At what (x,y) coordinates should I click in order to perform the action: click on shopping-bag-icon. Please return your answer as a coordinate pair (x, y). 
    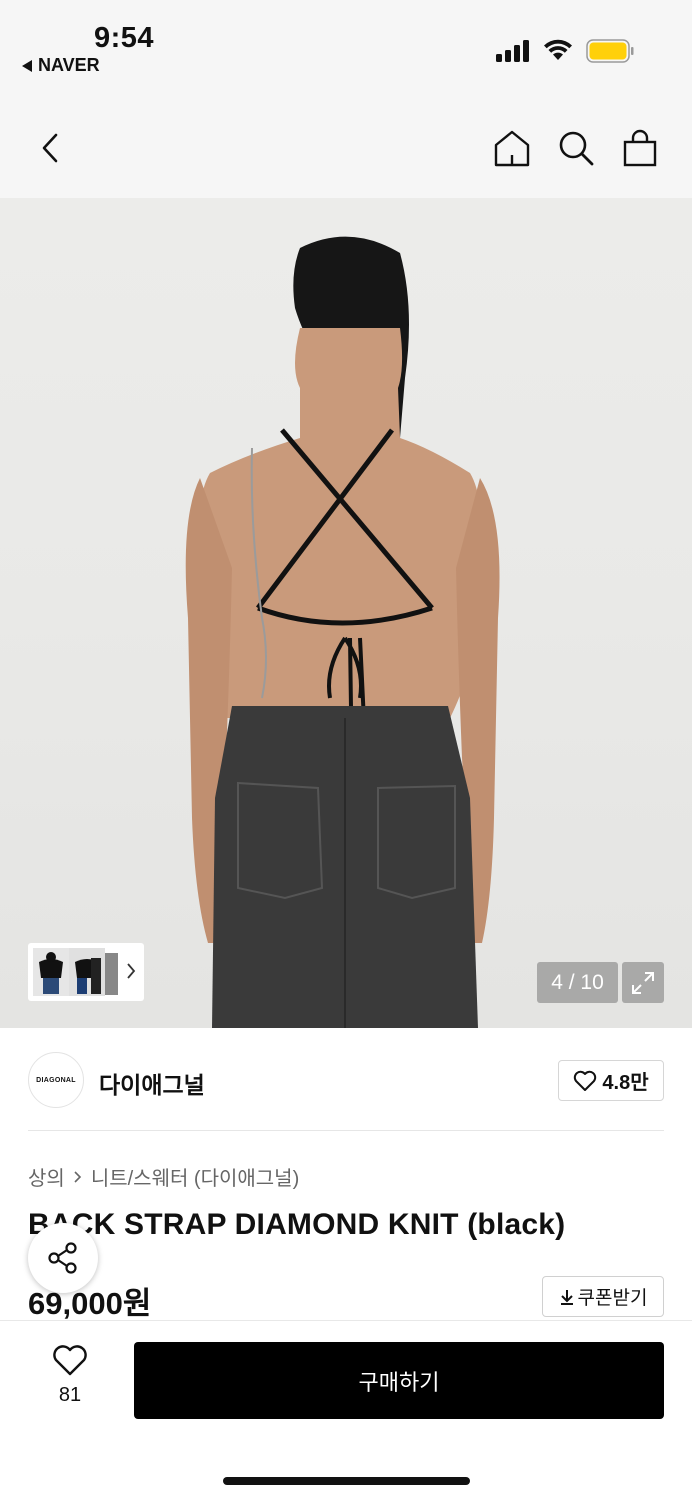
    Looking at the image, I should click on (640, 148).